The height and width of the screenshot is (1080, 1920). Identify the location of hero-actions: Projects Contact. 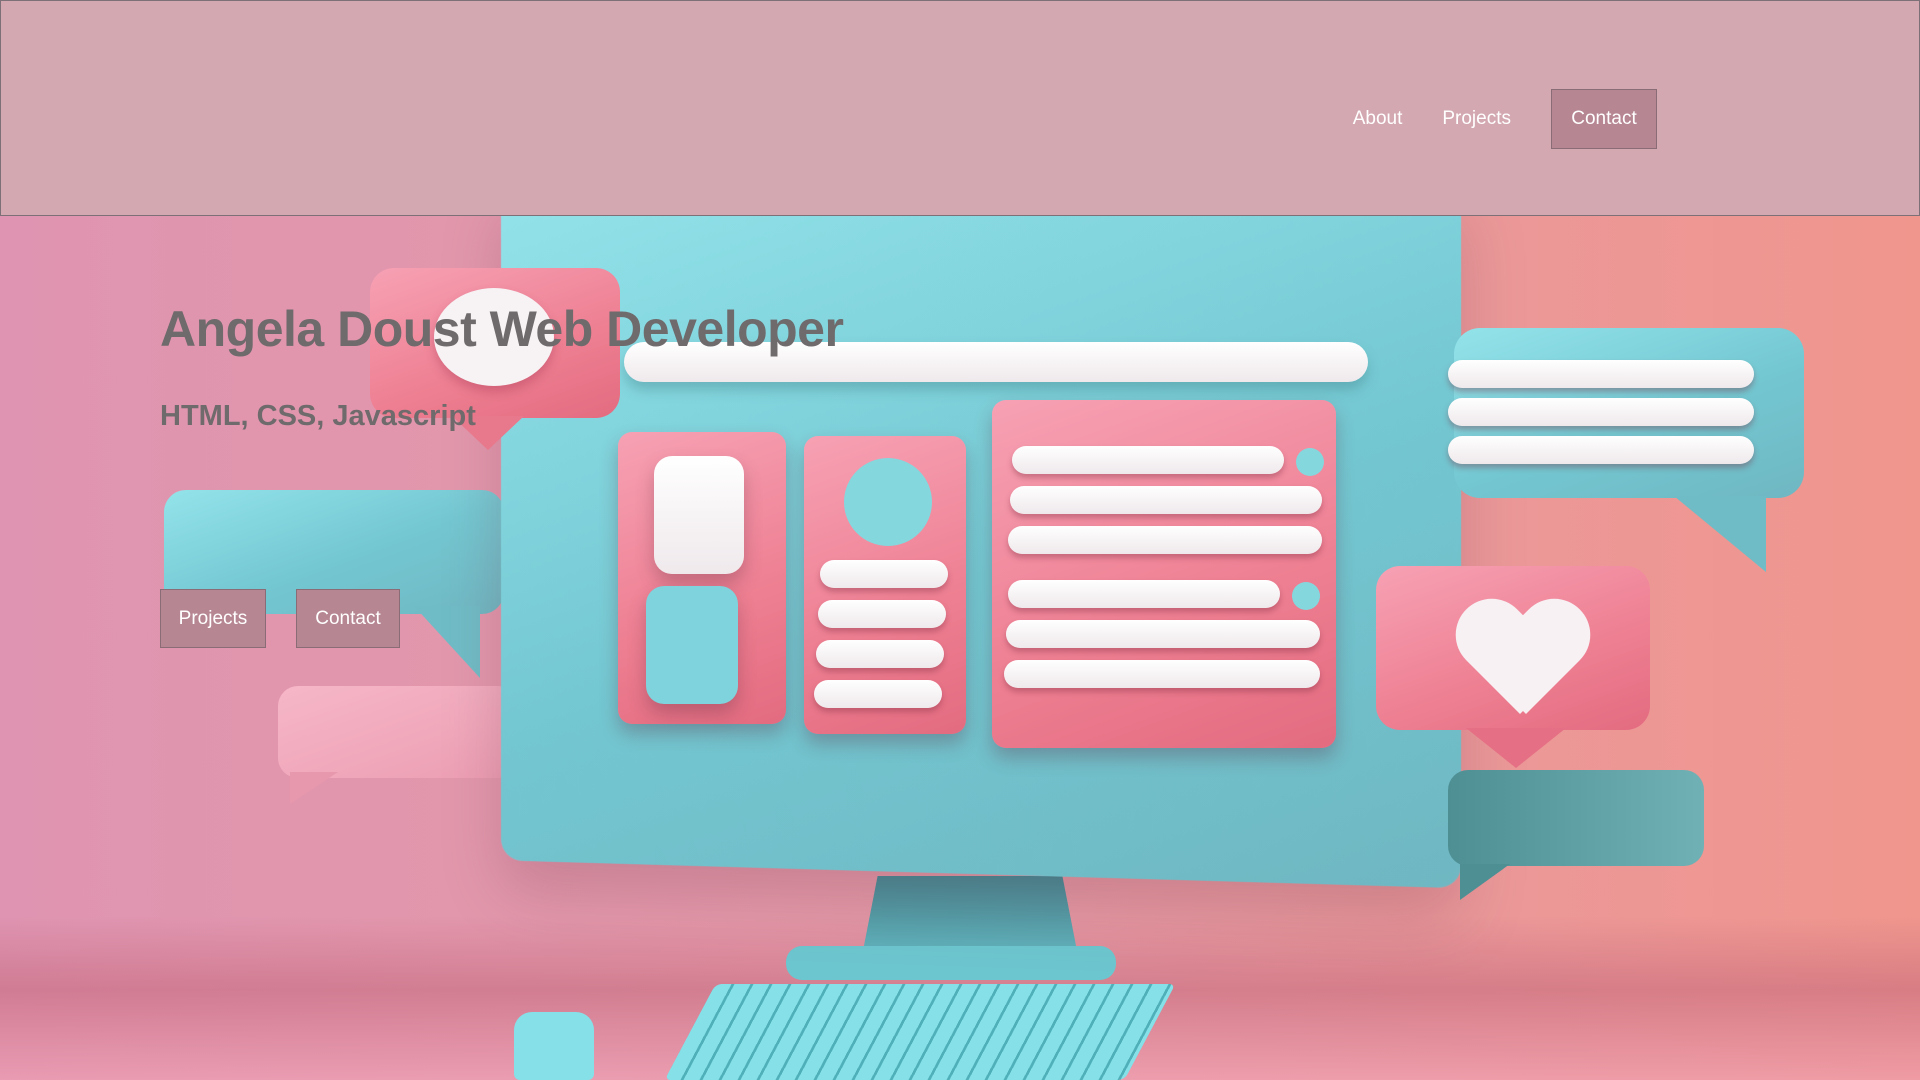
(280, 618).